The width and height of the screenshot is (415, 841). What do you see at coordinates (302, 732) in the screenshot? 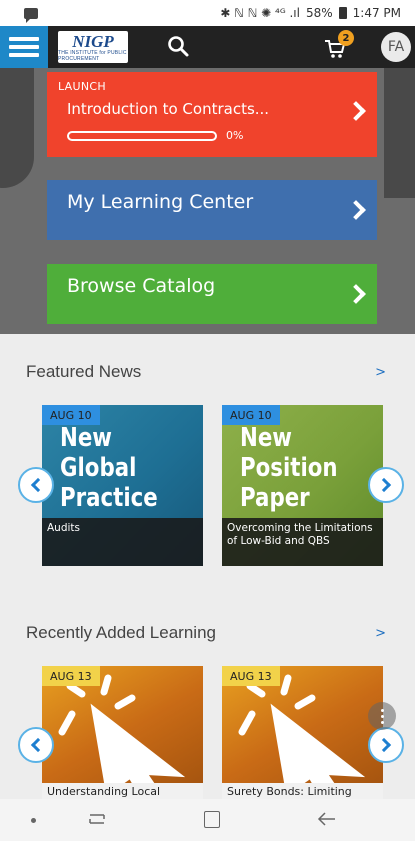
I see `learning-card: AUG 13 Surety Bonds: Limiting Risk` at bounding box center [302, 732].